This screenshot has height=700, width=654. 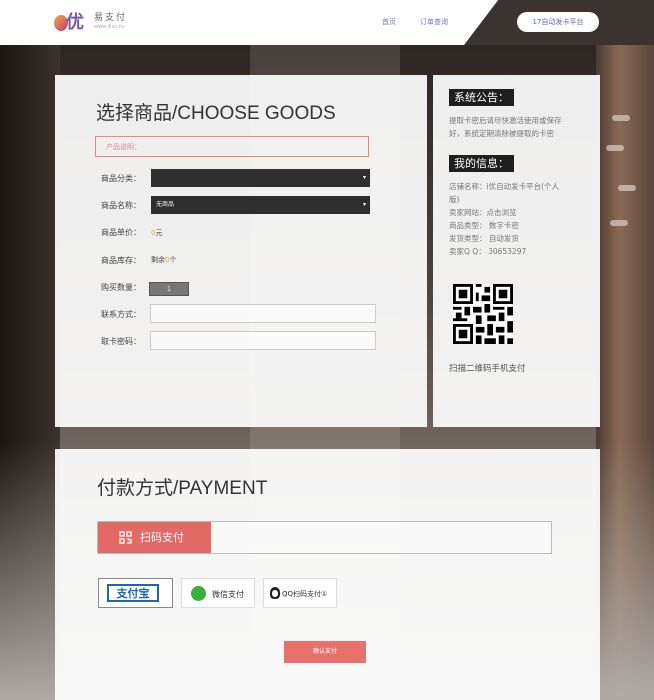 What do you see at coordinates (169, 289) in the screenshot?
I see `quantity-input: 1` at bounding box center [169, 289].